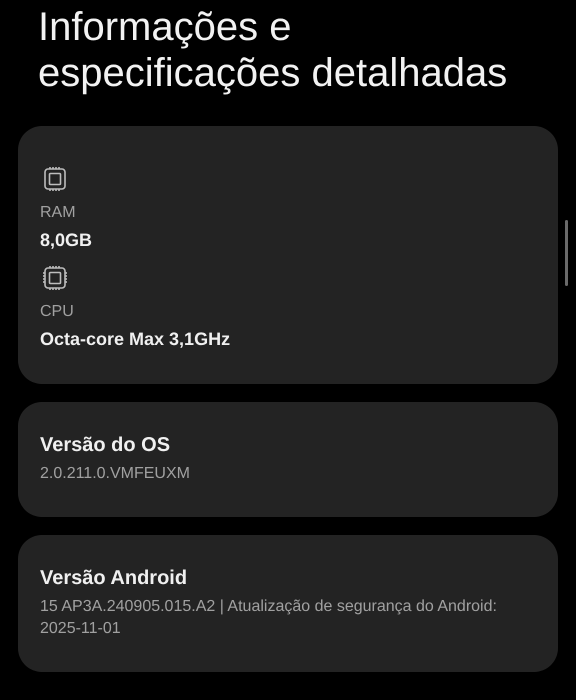 Image resolution: width=576 pixels, height=700 pixels. What do you see at coordinates (66, 240) in the screenshot?
I see `spec-value: 8,0GB` at bounding box center [66, 240].